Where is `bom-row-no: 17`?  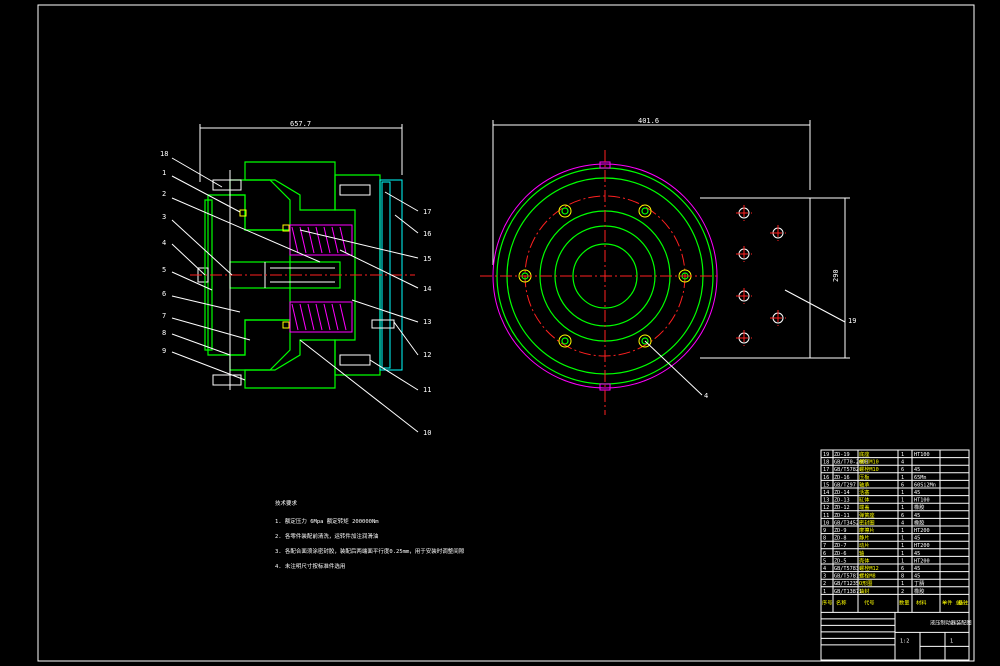
bom-row-no: 17 is located at coordinates (826, 470).